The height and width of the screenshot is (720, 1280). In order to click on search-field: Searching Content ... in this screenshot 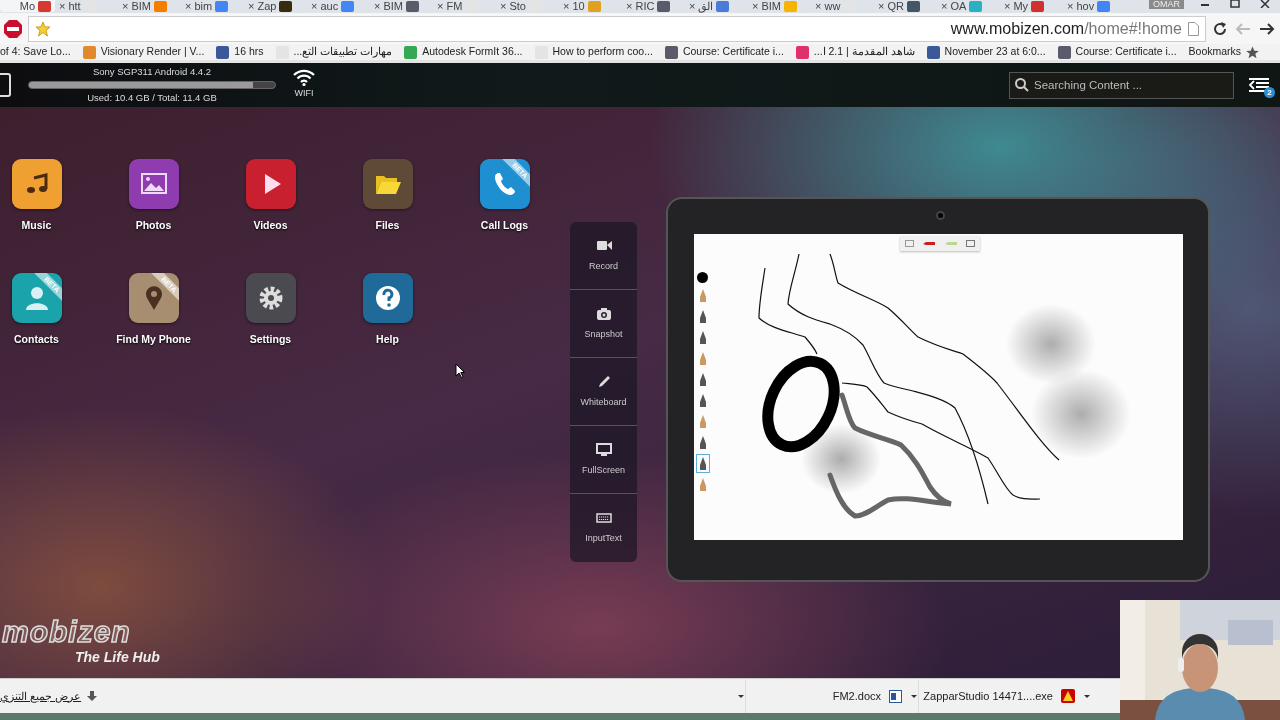, I will do `click(1121, 85)`.